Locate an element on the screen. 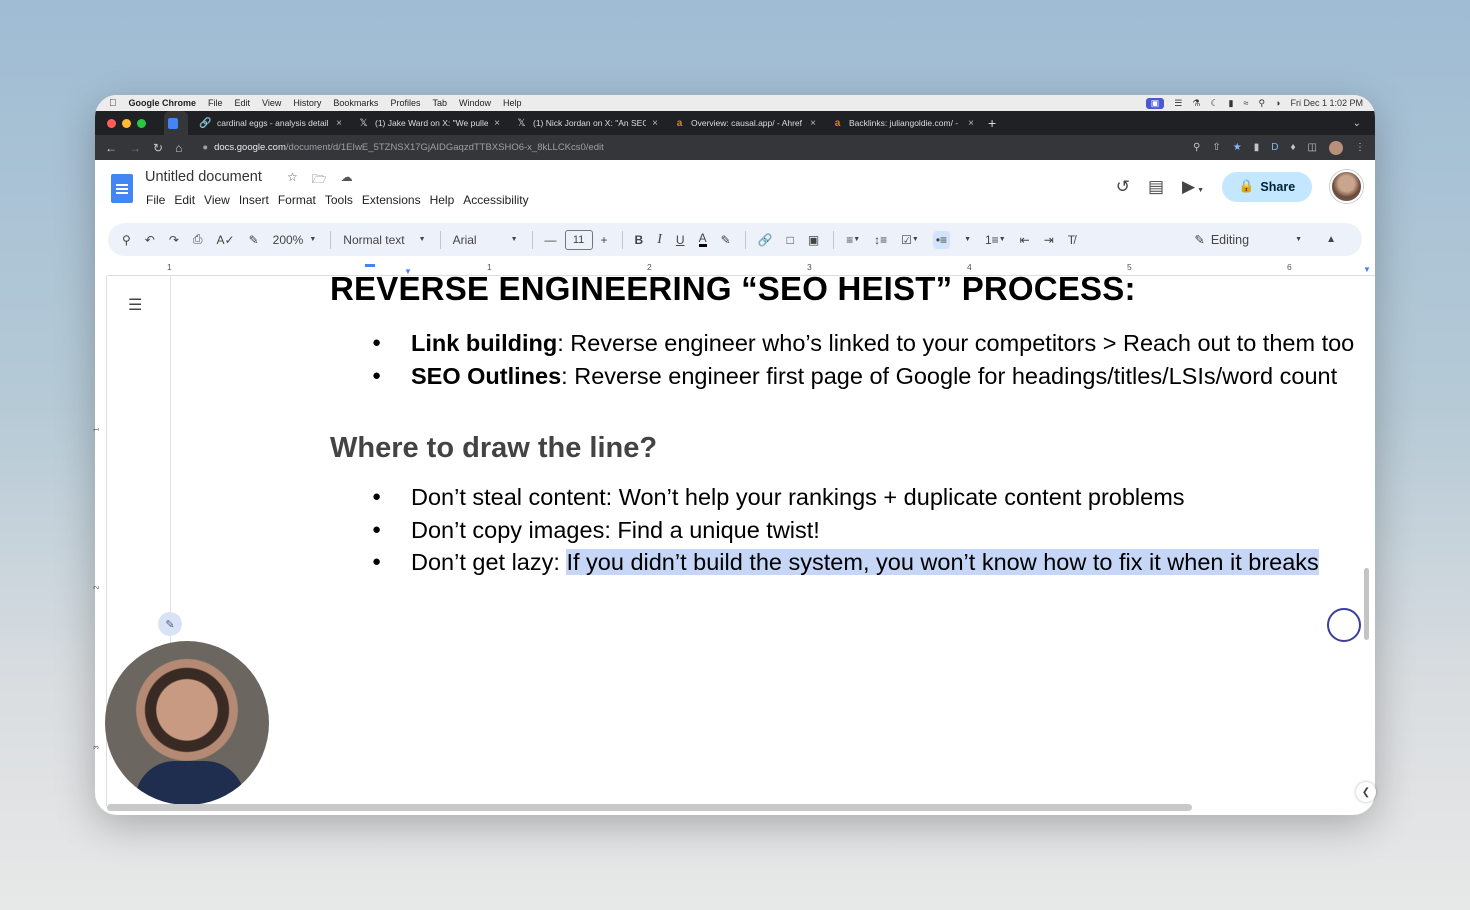 This screenshot has width=1470, height=910. vertical-scrollbar is located at coordinates (1366, 604).